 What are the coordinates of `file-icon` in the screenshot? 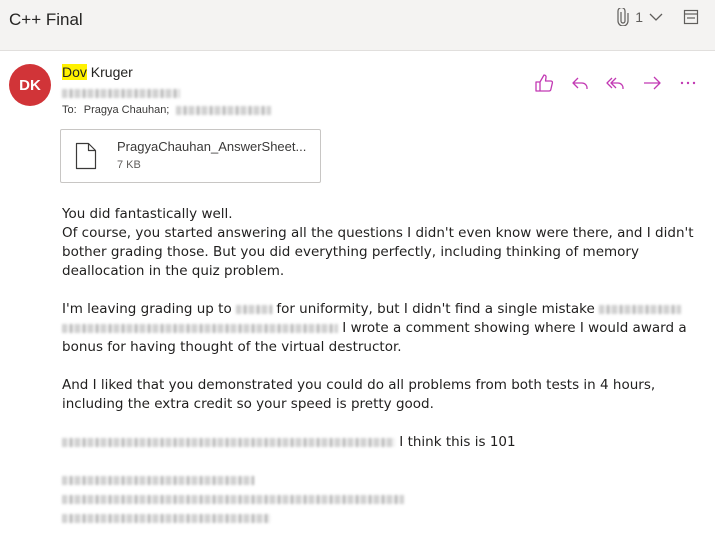 It's located at (86, 158).